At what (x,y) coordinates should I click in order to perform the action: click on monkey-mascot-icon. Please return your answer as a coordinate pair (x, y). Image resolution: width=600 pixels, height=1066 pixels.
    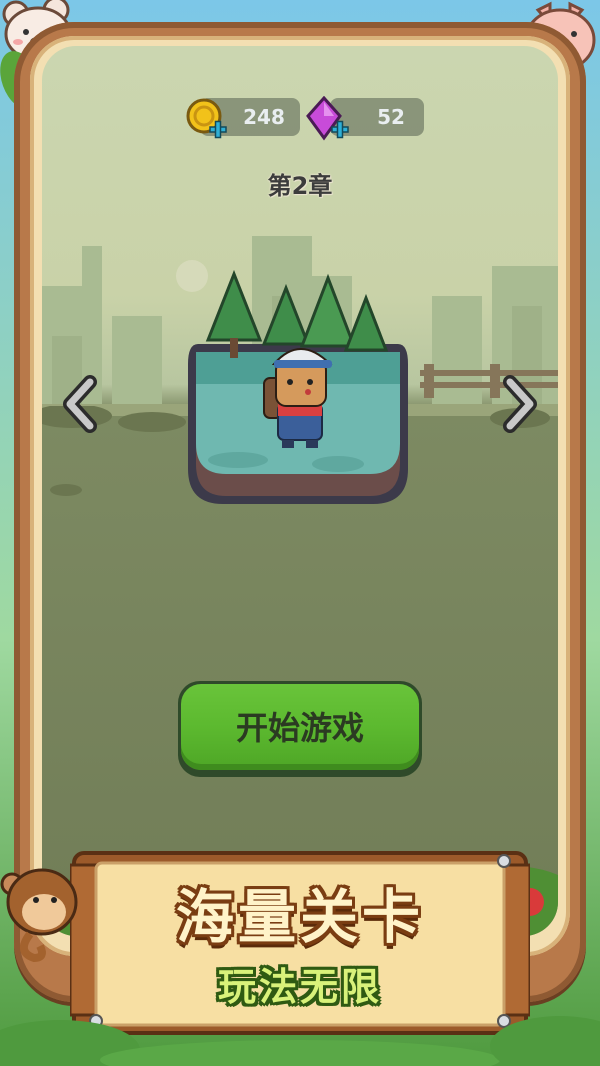
    Looking at the image, I should click on (39, 915).